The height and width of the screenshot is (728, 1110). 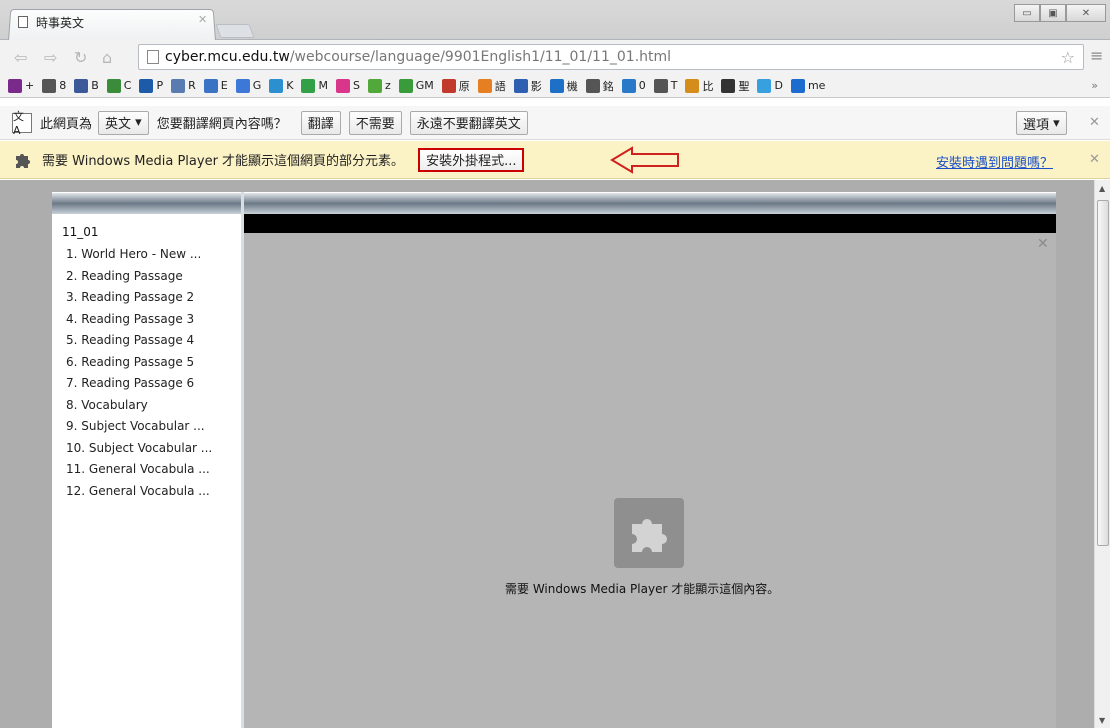 I want to click on bookmark-label: 影, so click(x=536, y=86).